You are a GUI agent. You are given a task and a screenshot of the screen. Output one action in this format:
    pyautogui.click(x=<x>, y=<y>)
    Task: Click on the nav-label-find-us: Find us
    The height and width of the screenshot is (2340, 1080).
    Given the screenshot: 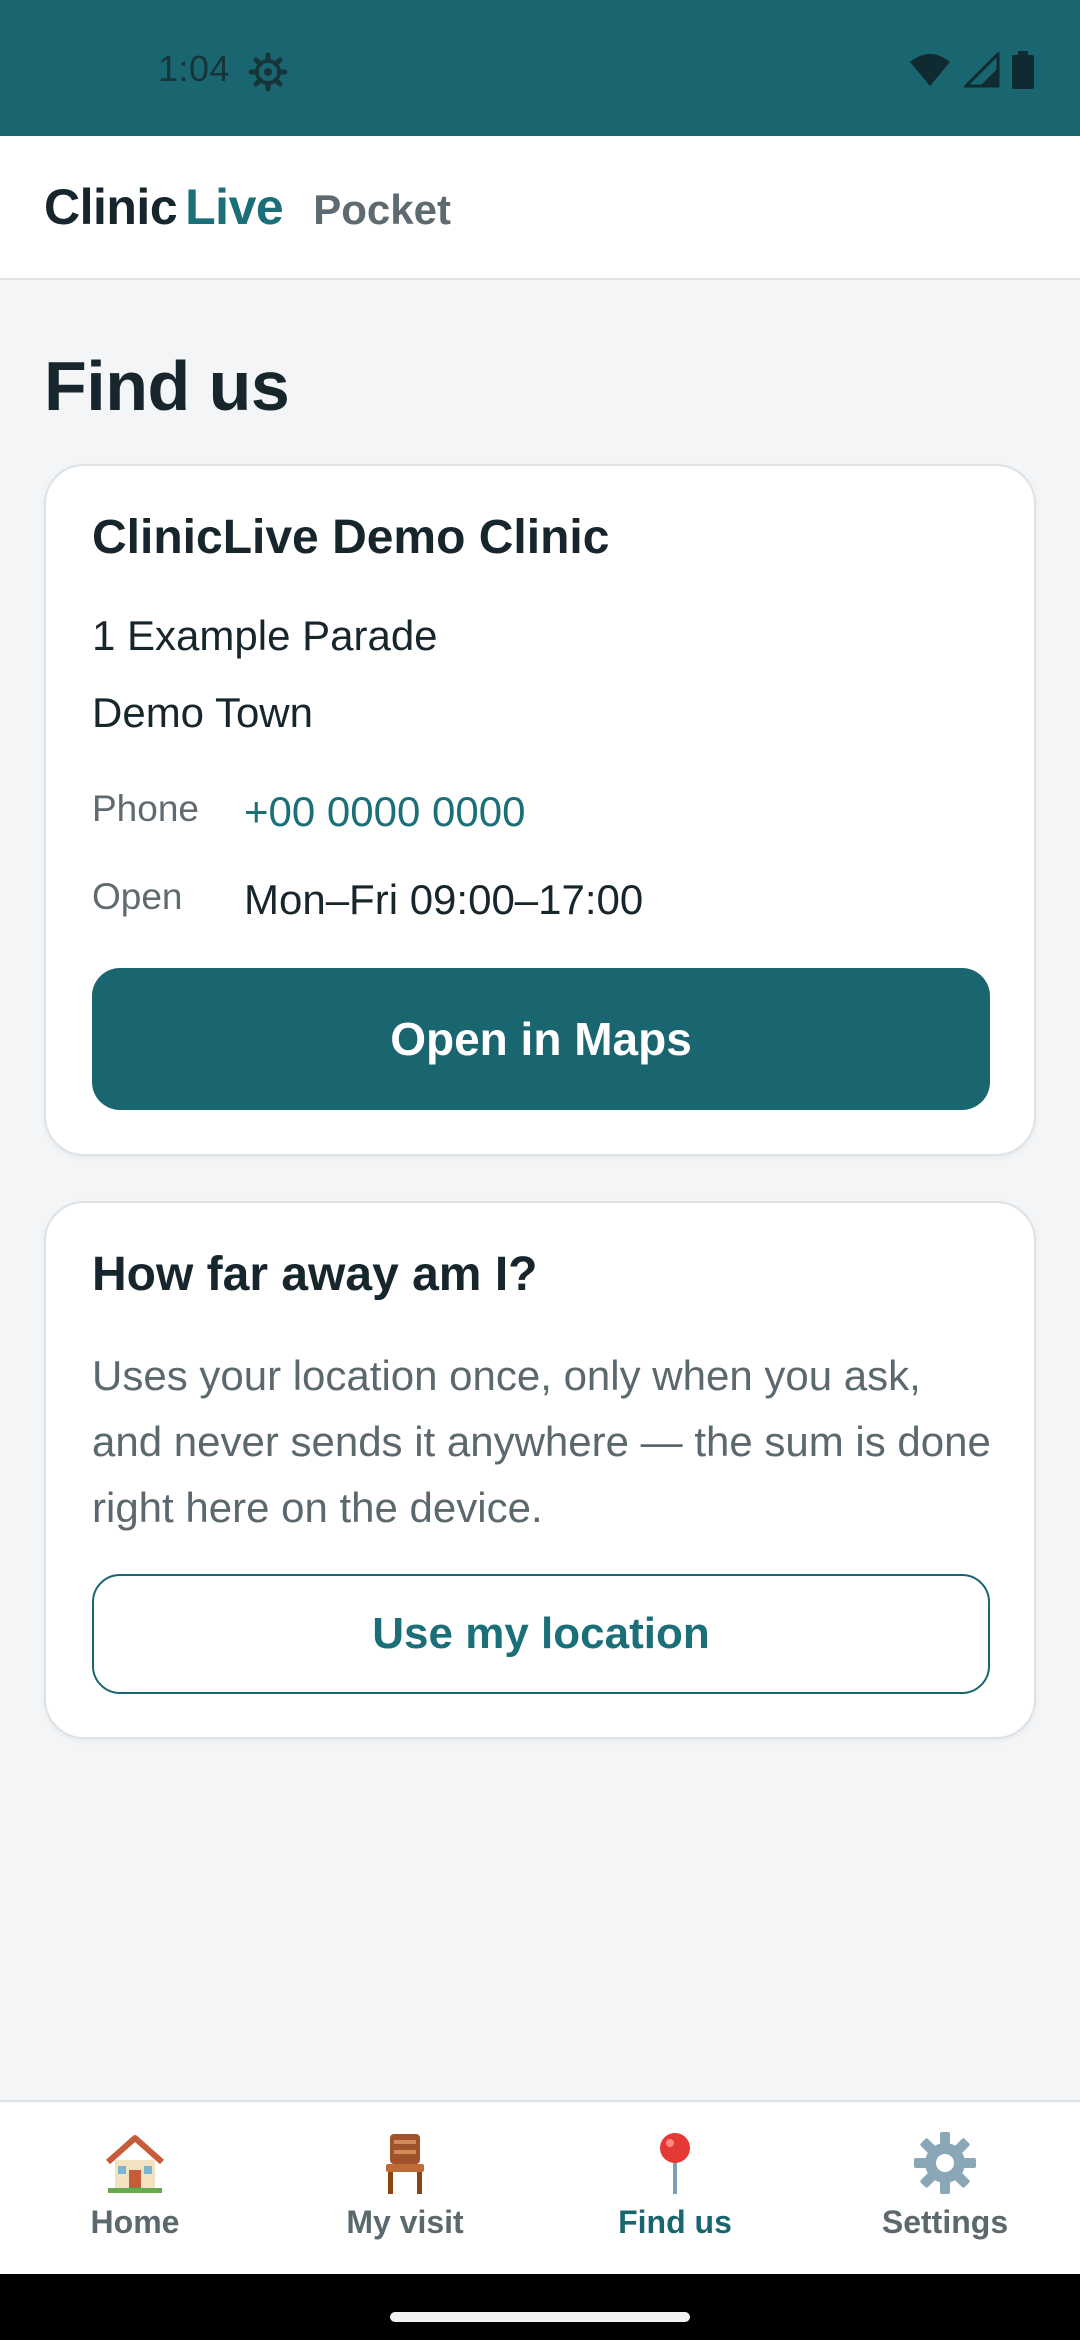 What is the action you would take?
    pyautogui.click(x=675, y=2222)
    